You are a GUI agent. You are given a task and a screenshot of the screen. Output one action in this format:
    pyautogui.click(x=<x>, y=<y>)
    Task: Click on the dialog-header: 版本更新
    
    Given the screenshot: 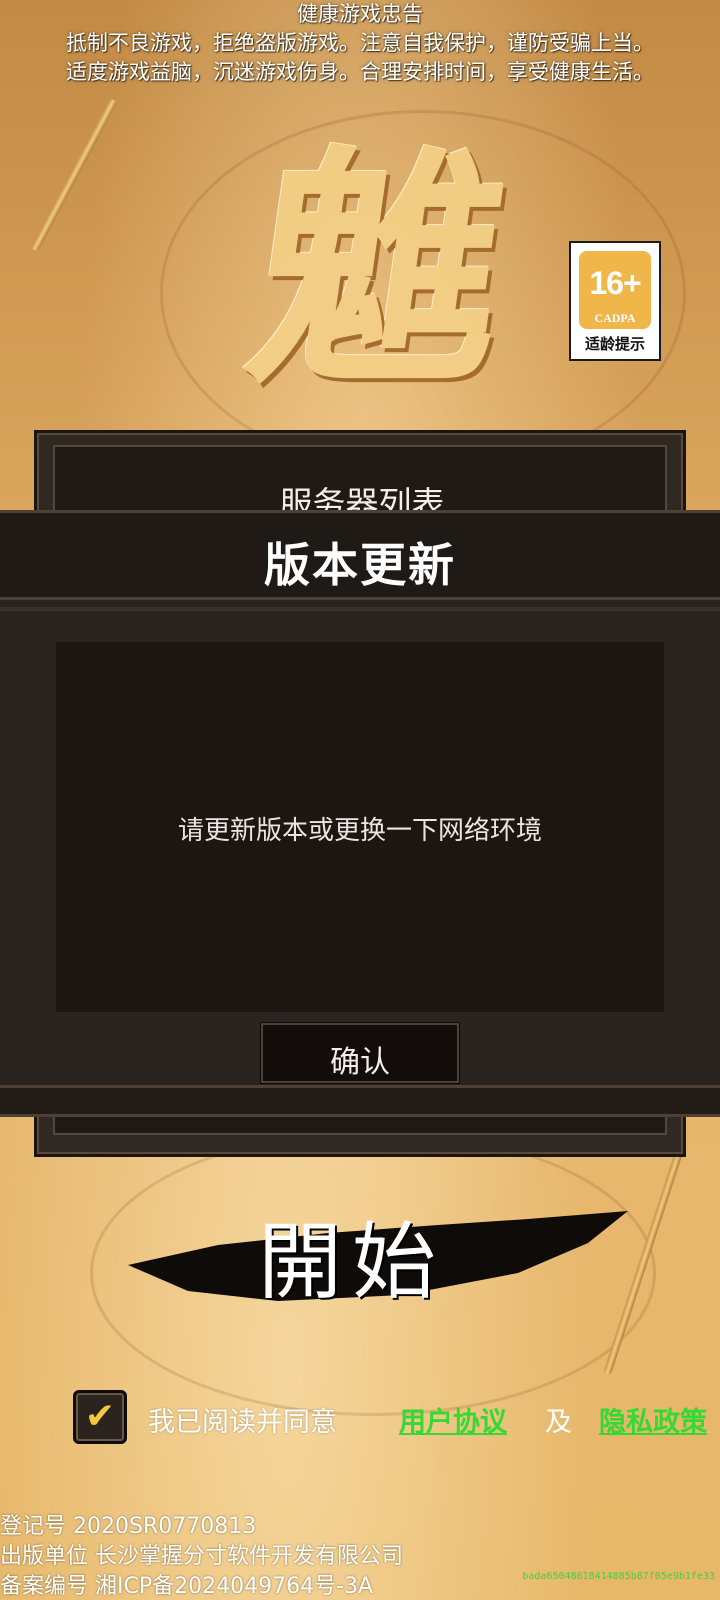 What is the action you would take?
    pyautogui.click(x=360, y=555)
    